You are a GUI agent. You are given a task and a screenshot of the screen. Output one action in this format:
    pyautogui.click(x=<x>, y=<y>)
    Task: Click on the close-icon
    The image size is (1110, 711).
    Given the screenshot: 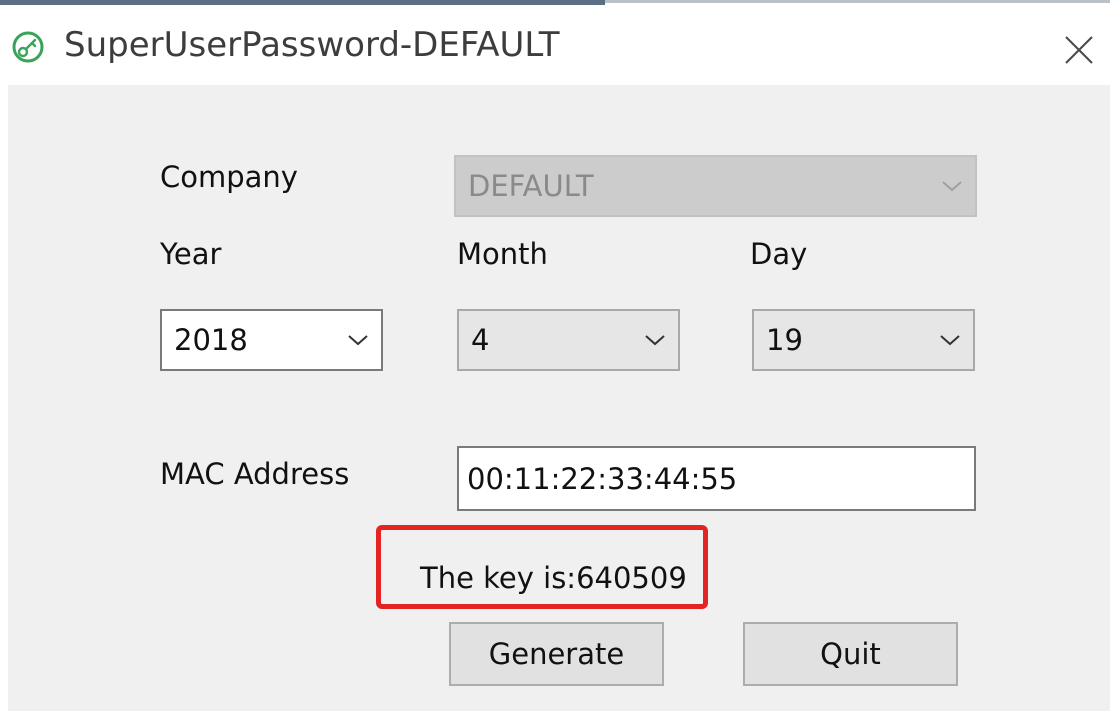 What is the action you would take?
    pyautogui.click(x=1079, y=50)
    